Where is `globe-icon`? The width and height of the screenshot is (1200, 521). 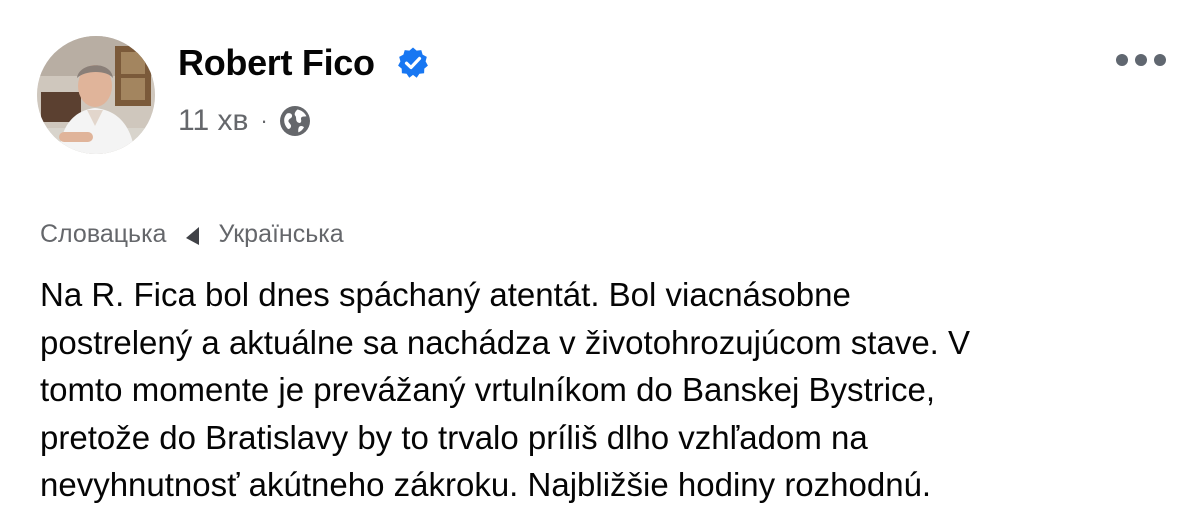
globe-icon is located at coordinates (295, 121).